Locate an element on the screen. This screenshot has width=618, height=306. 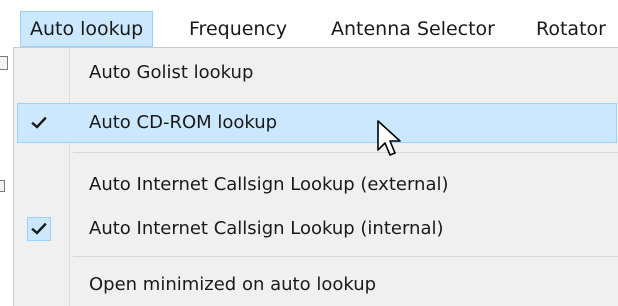
menu-item-auto-internet-callsign-lookup-external: Auto Internet Callsign Lookup (external) is located at coordinates (317, 185).